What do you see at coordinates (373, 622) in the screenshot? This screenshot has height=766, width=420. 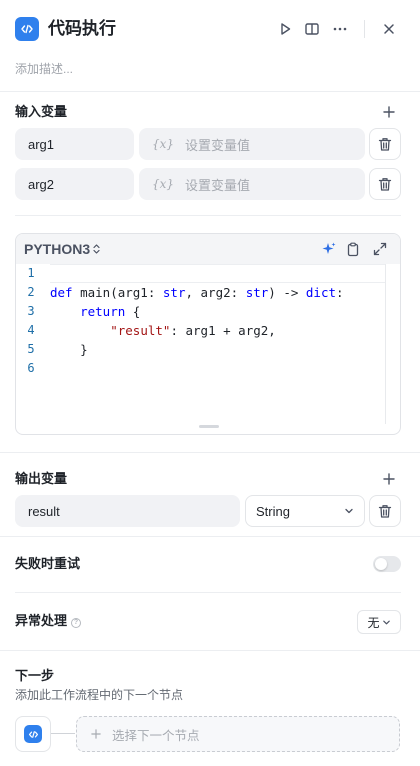 I see `error-handling-value: 无` at bounding box center [373, 622].